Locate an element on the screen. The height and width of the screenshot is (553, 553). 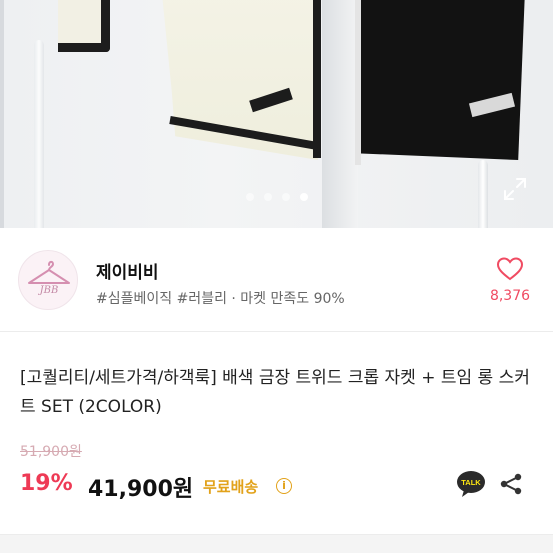
like-count: 8,376 is located at coordinates (510, 296).